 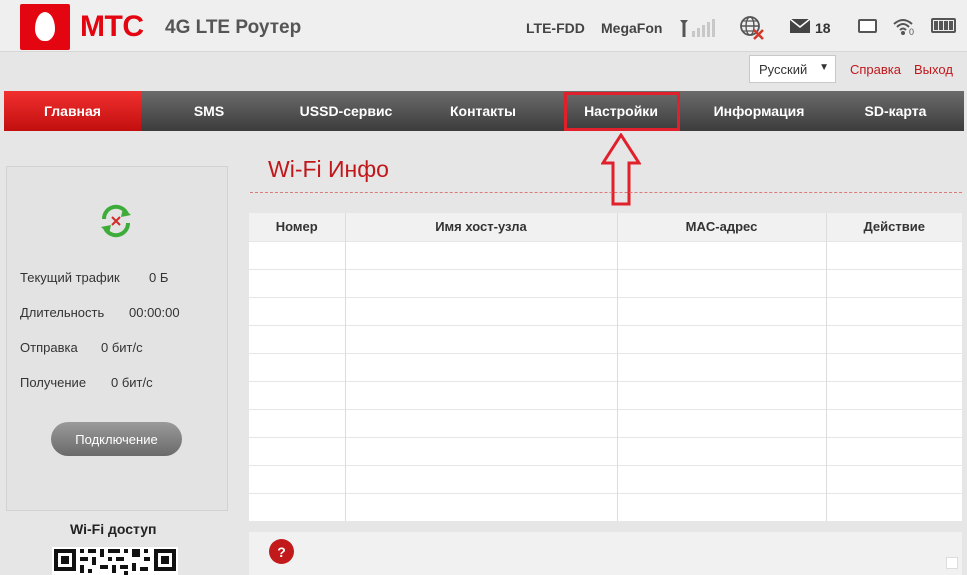 I want to click on arrow-up-icon, so click(x=621, y=169).